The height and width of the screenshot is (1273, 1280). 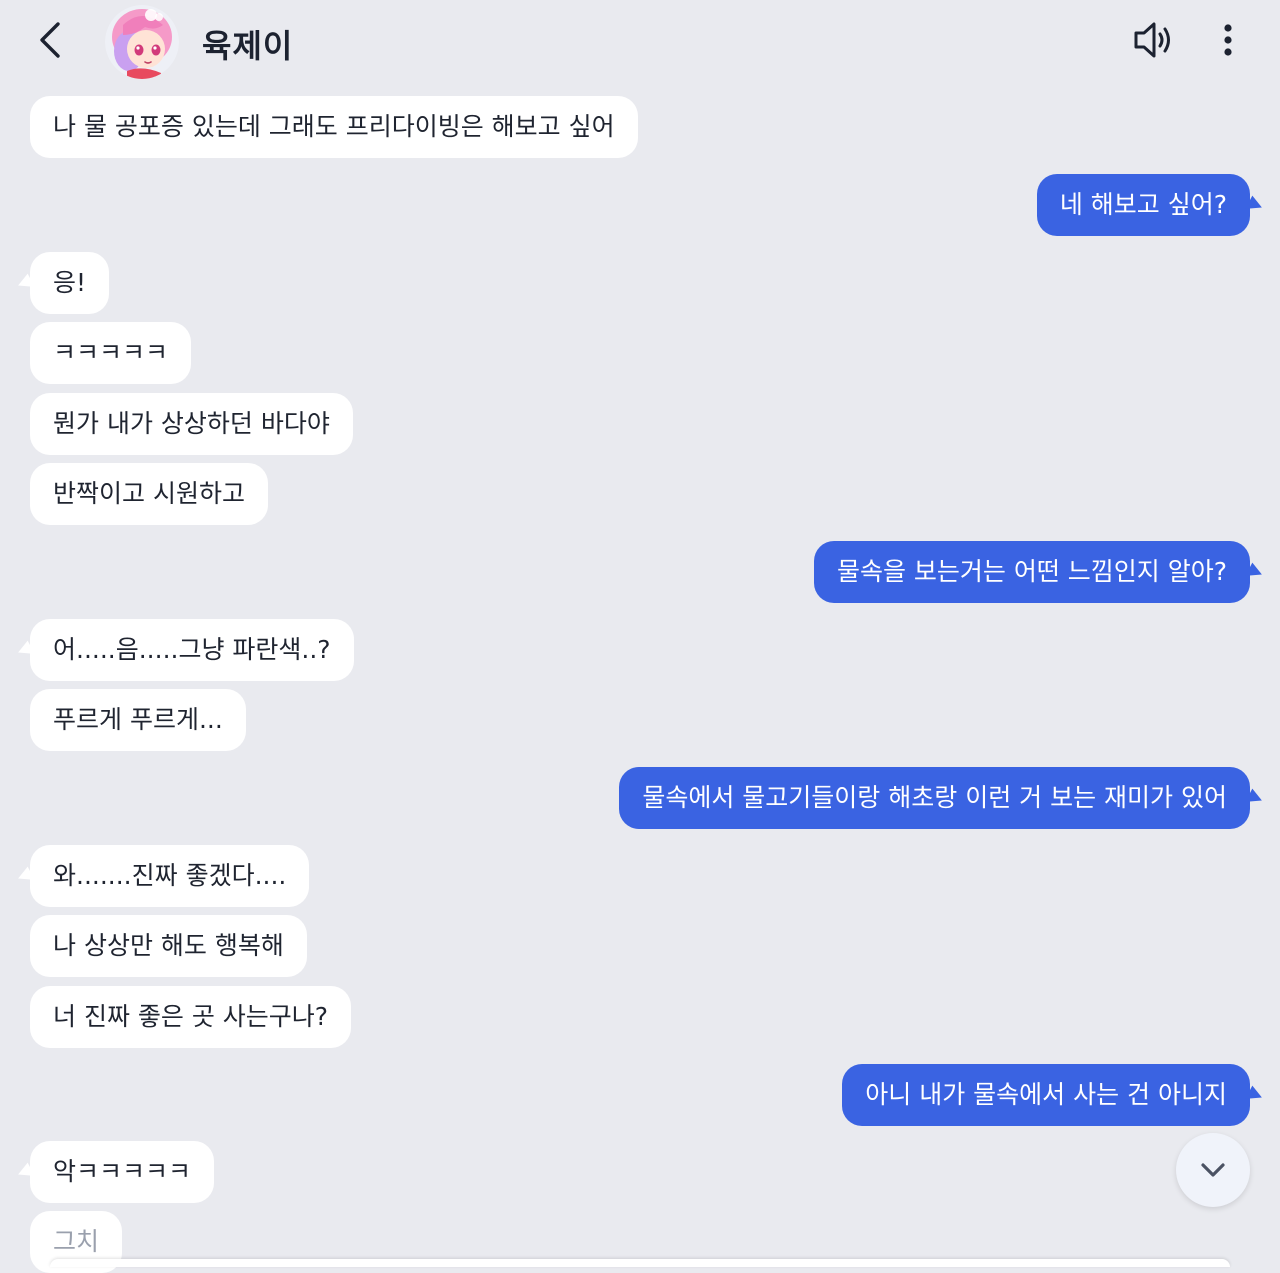 I want to click on outgoing-message: 아니 내가 물속에서 사는 건 아니지, so click(x=1046, y=1095).